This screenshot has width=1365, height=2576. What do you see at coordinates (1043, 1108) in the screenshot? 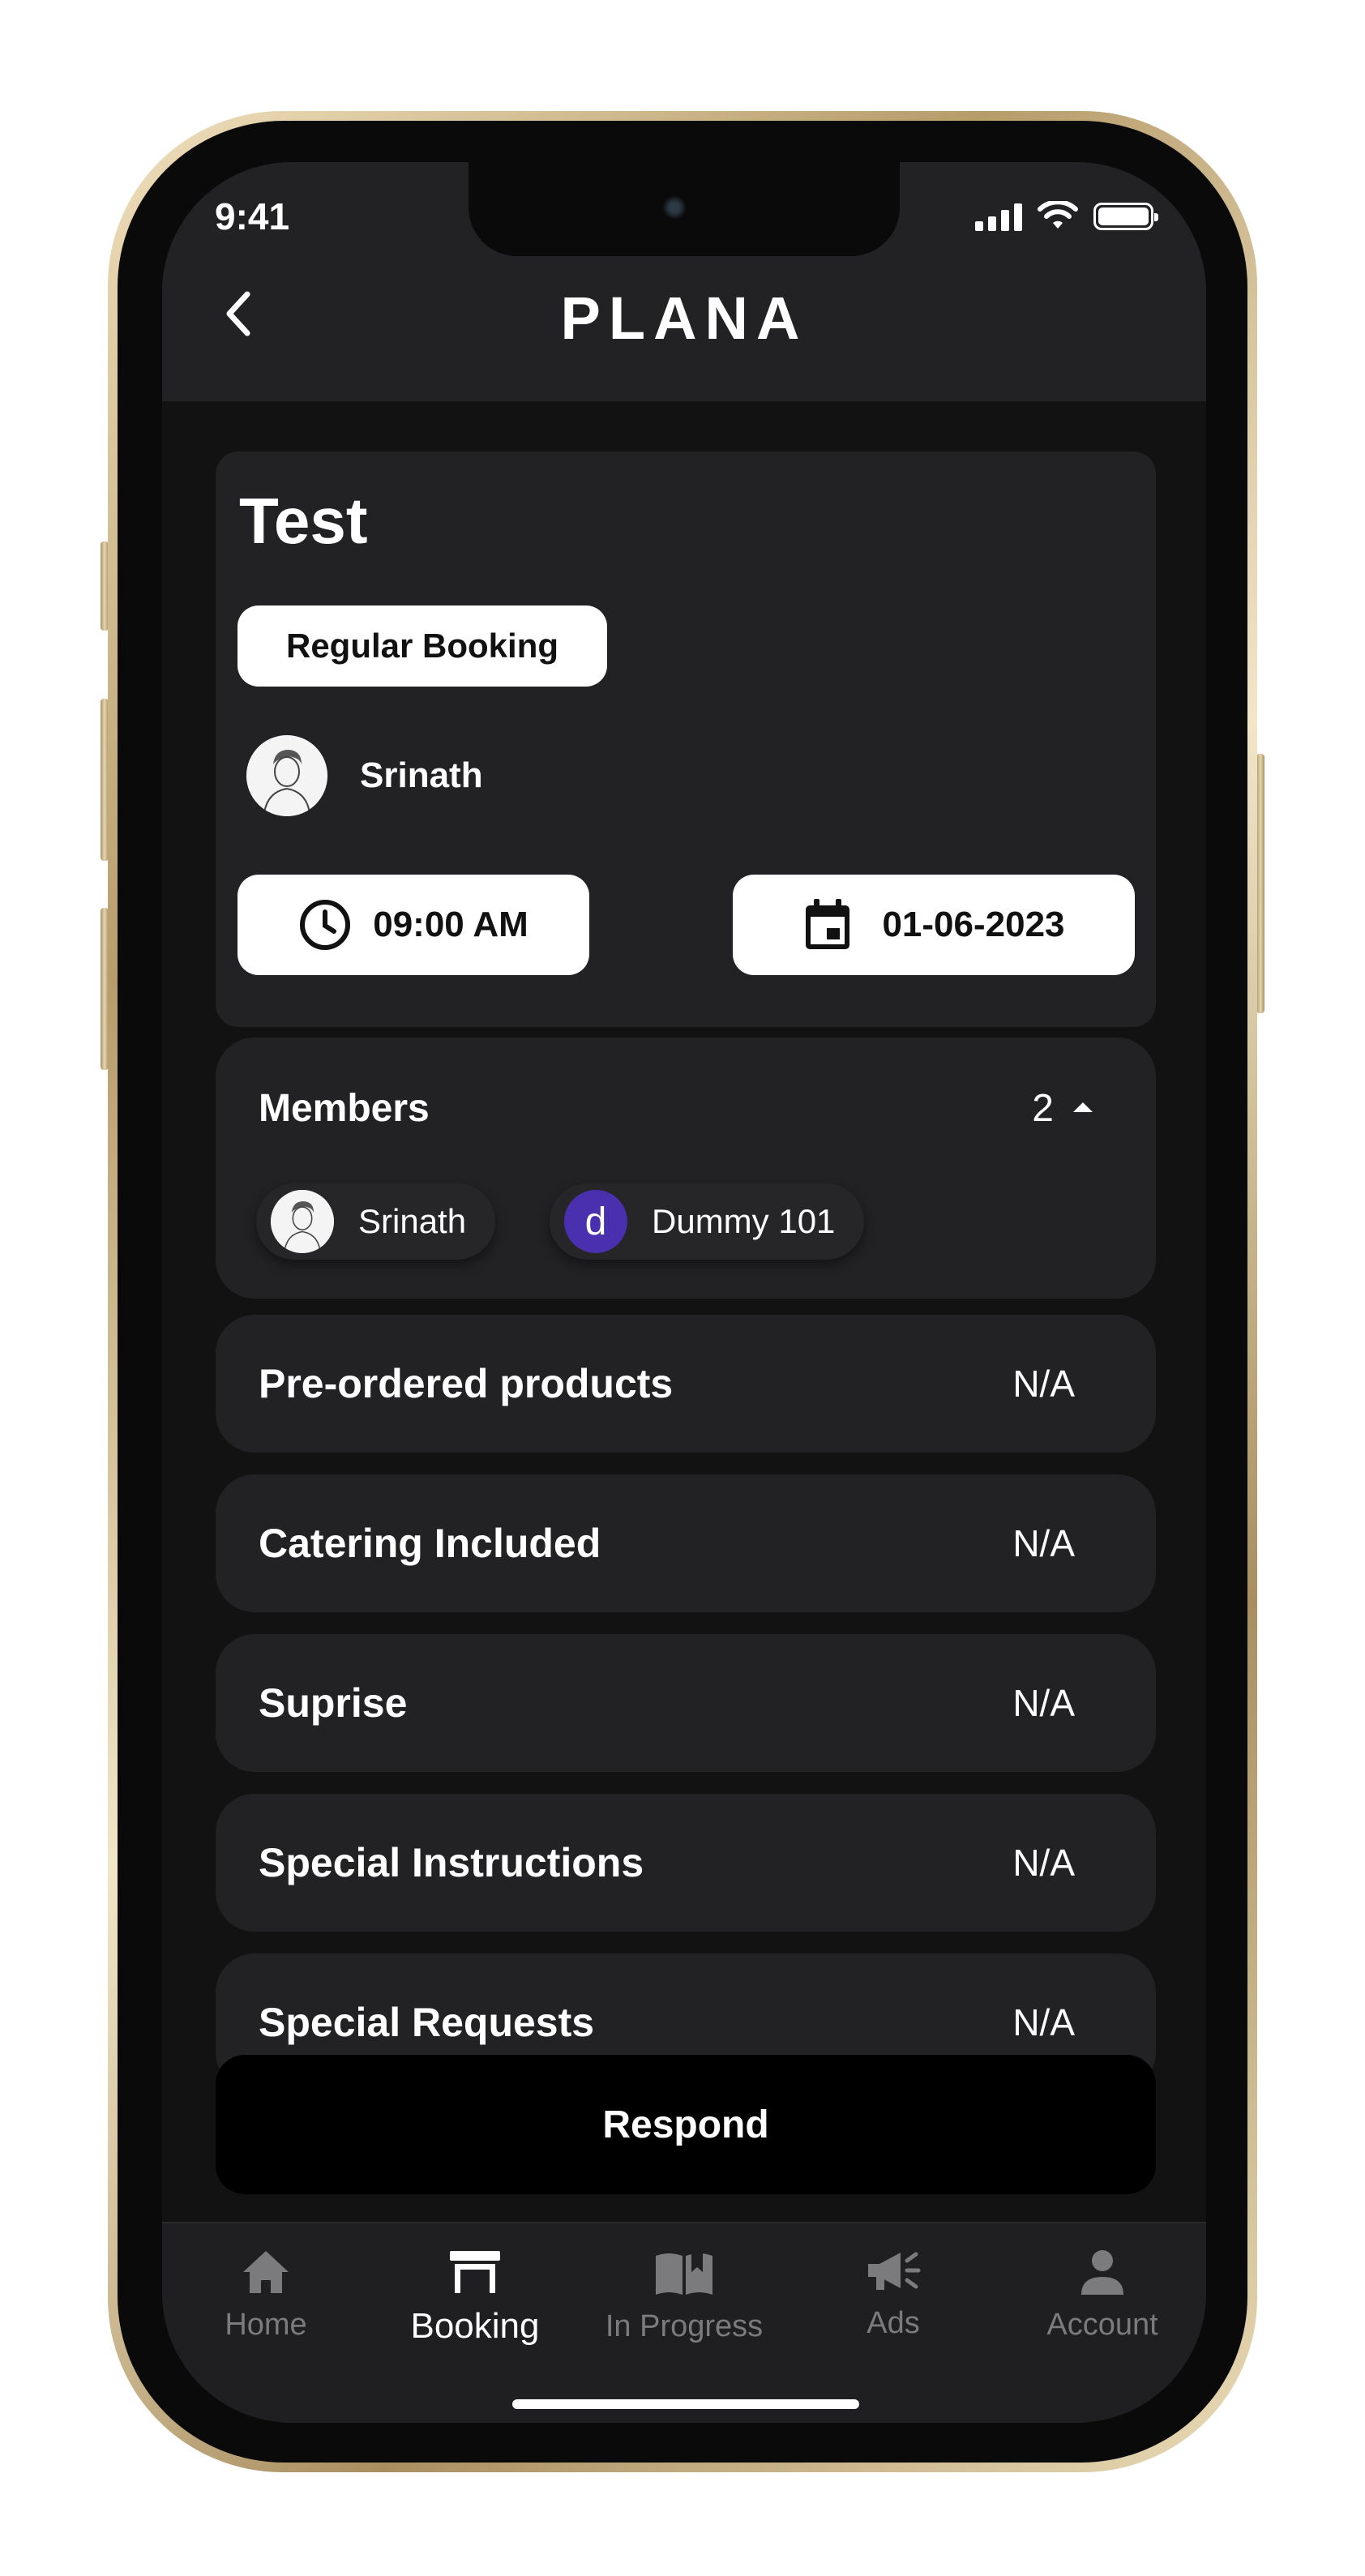
I see `members-count: 2` at bounding box center [1043, 1108].